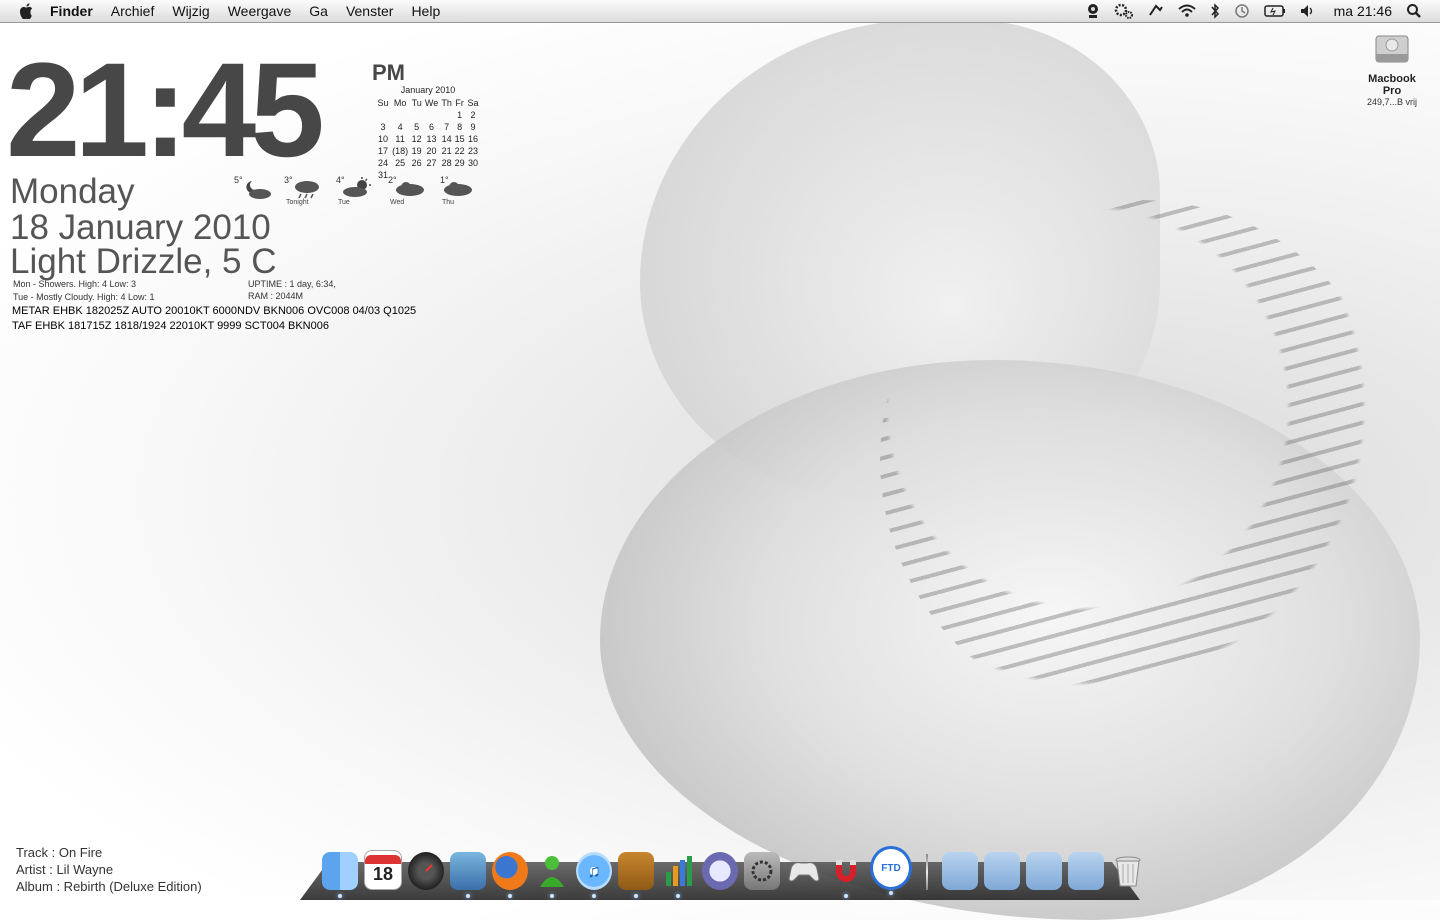 The height and width of the screenshot is (920, 1440). Describe the element at coordinates (133, 11) in the screenshot. I see `menu-archief: Archief` at that location.